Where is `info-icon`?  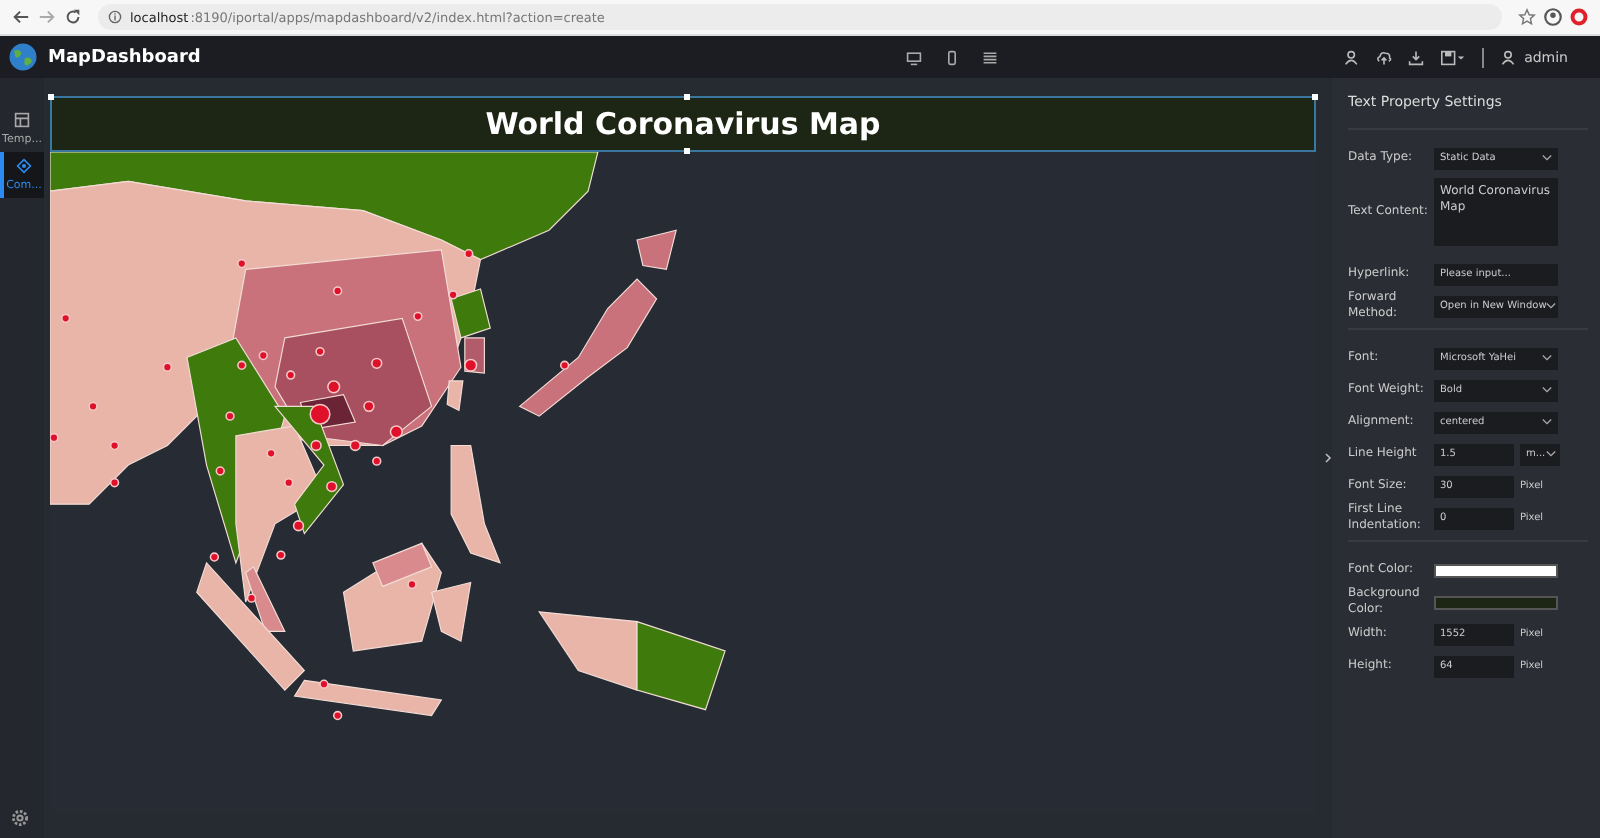 info-icon is located at coordinates (115, 17).